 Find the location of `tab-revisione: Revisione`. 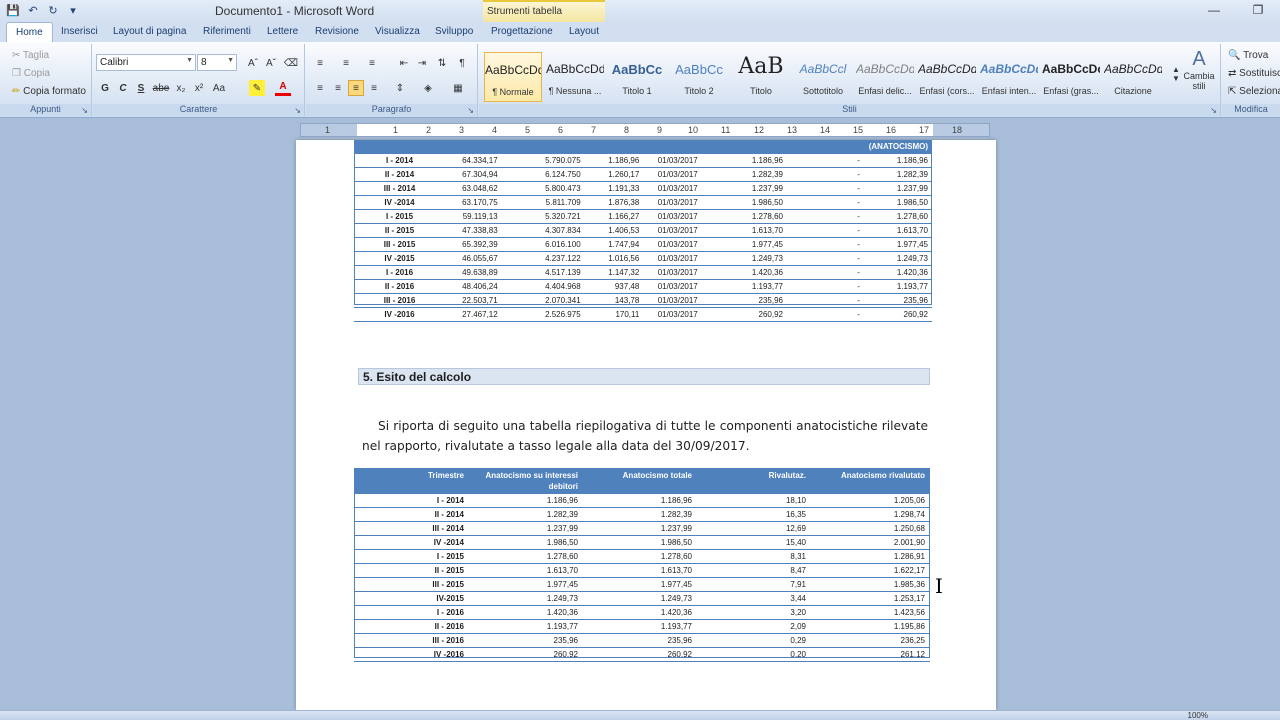

tab-revisione: Revisione is located at coordinates (337, 31).